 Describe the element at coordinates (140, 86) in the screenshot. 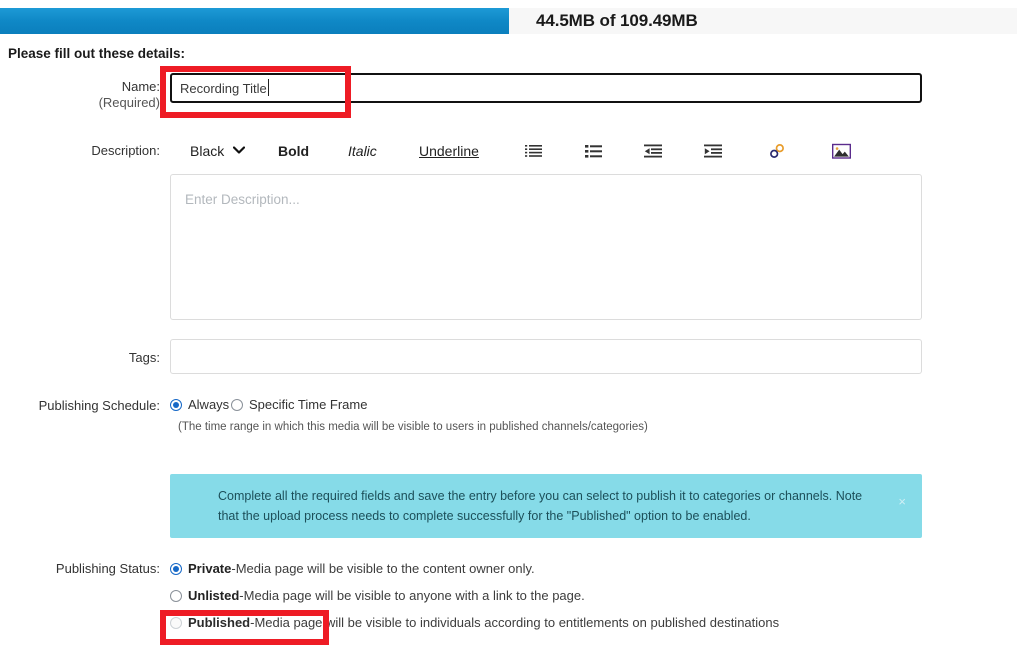

I see `name-label-text: Name:` at that location.